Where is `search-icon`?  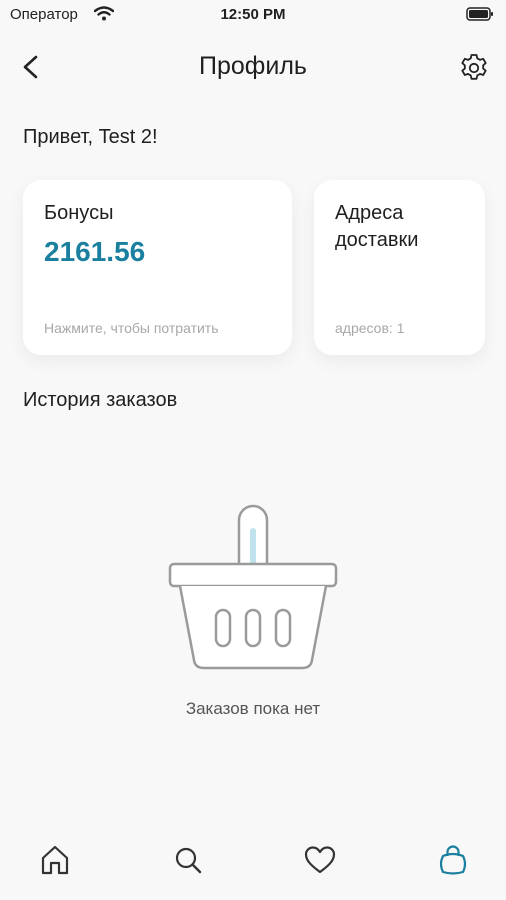
search-icon is located at coordinates (188, 860).